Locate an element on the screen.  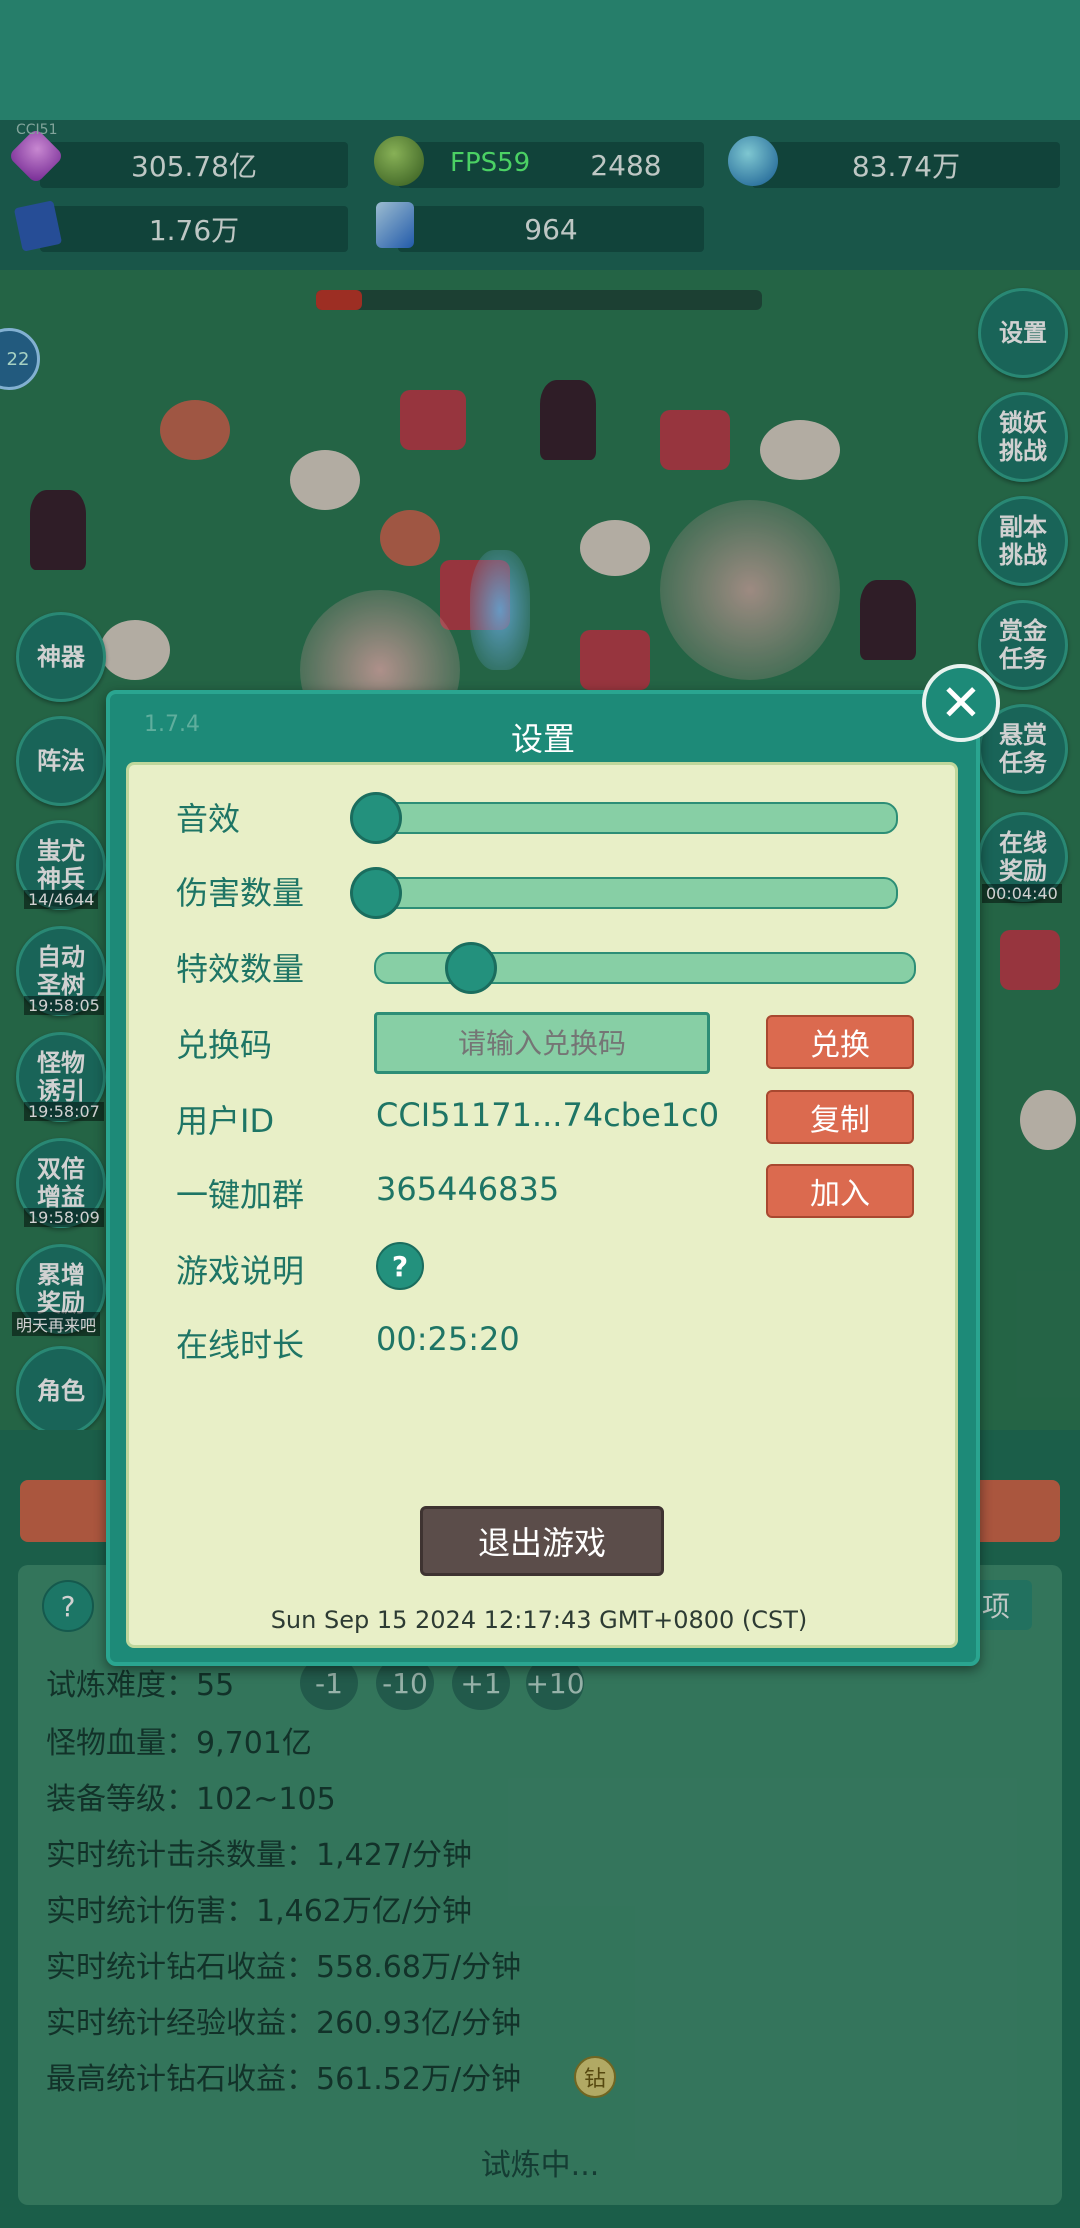
online-time-label: 在线时长 is located at coordinates (240, 1345).